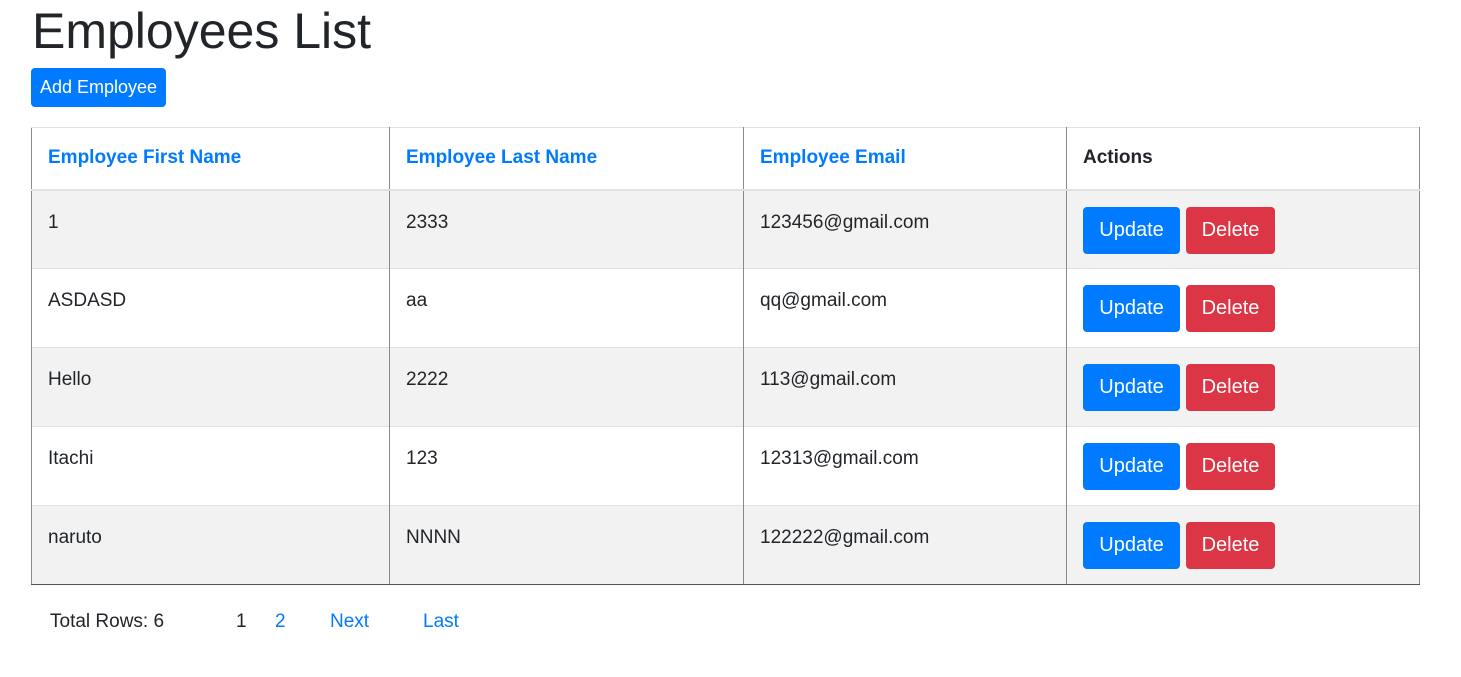  What do you see at coordinates (210, 229) in the screenshot?
I see `cell-first-name: 1` at bounding box center [210, 229].